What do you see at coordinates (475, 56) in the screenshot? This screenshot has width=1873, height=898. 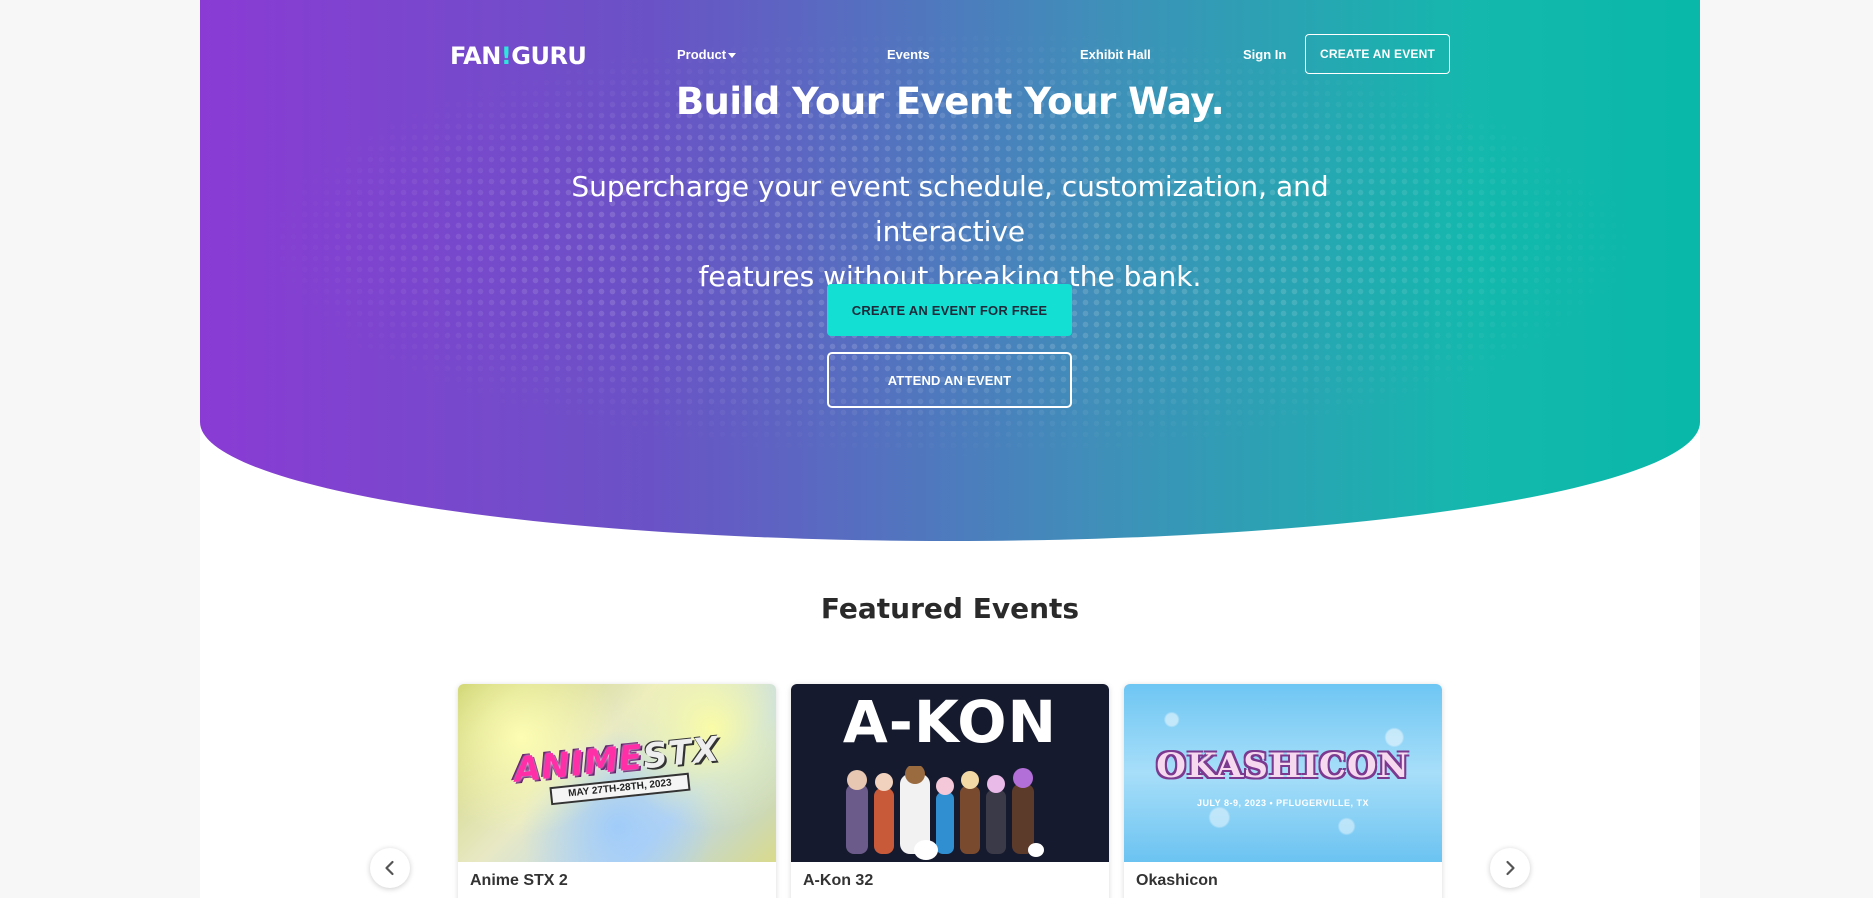 I see `logo-text-fan: FAN` at bounding box center [475, 56].